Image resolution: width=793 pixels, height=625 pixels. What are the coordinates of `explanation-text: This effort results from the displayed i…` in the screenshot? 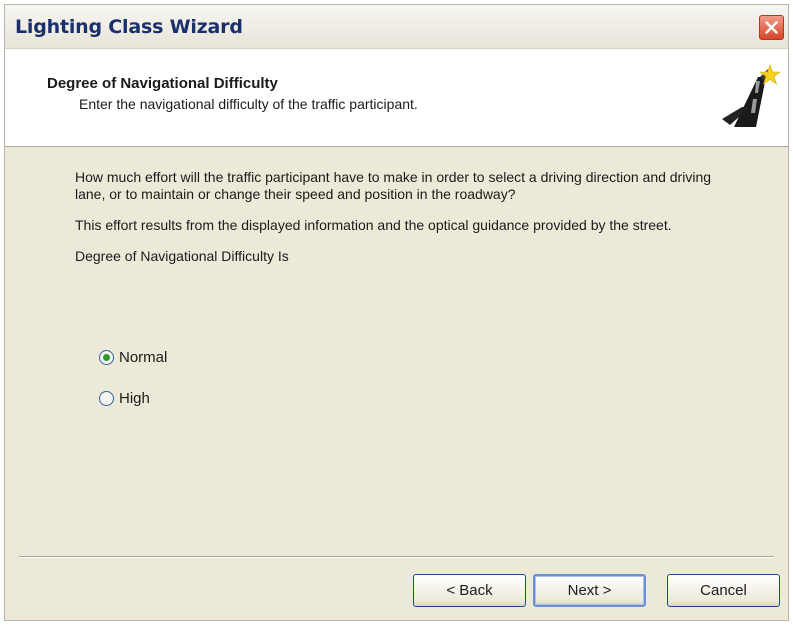 It's located at (373, 225).